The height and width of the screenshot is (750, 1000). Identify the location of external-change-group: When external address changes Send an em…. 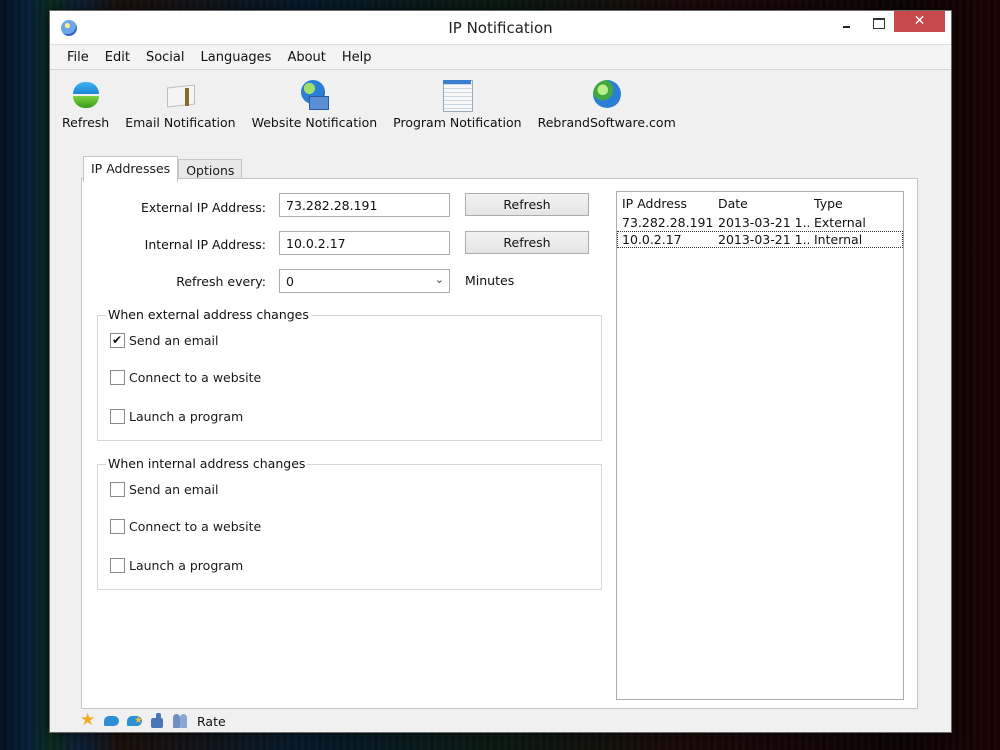
(349, 374).